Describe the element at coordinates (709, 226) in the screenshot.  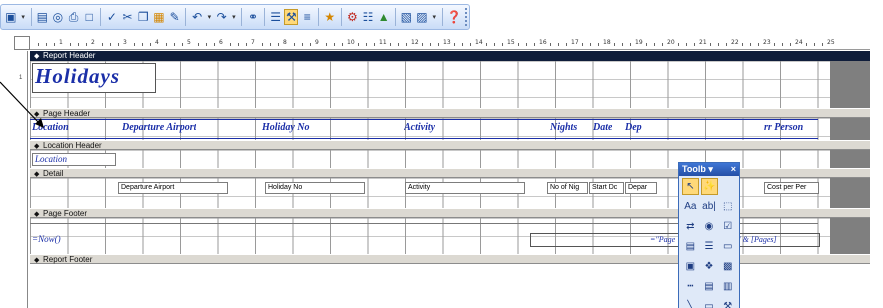
I see `option-button-icon: ◉` at that location.